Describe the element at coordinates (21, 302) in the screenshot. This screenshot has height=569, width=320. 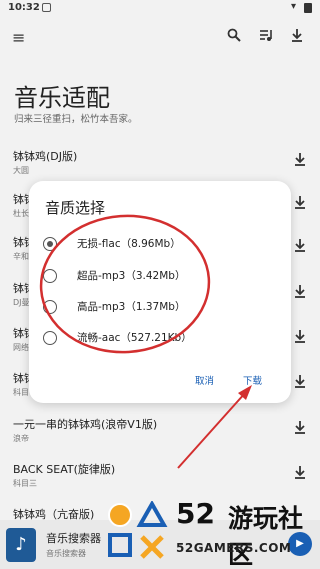
I see `song-artist: DJ曼` at that location.